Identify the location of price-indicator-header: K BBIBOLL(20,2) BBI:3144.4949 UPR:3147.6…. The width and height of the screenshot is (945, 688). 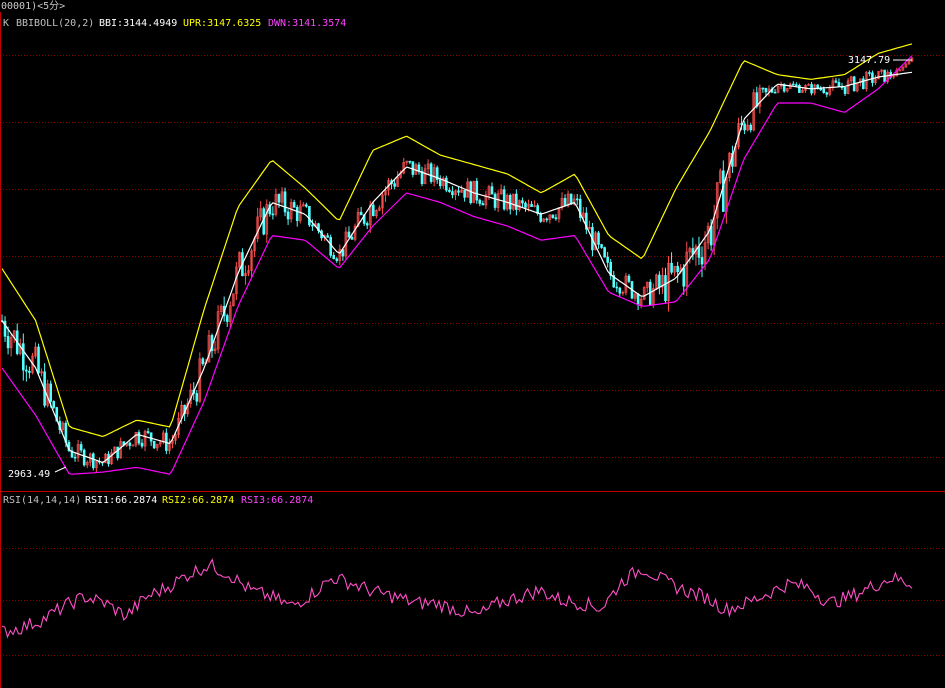
(174, 23).